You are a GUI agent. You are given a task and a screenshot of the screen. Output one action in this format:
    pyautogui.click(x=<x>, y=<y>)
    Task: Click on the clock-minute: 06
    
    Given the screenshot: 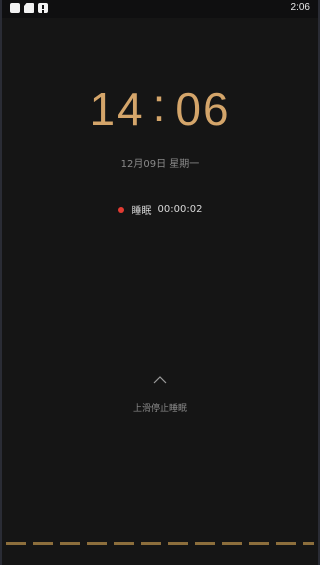 What is the action you would take?
    pyautogui.click(x=203, y=109)
    